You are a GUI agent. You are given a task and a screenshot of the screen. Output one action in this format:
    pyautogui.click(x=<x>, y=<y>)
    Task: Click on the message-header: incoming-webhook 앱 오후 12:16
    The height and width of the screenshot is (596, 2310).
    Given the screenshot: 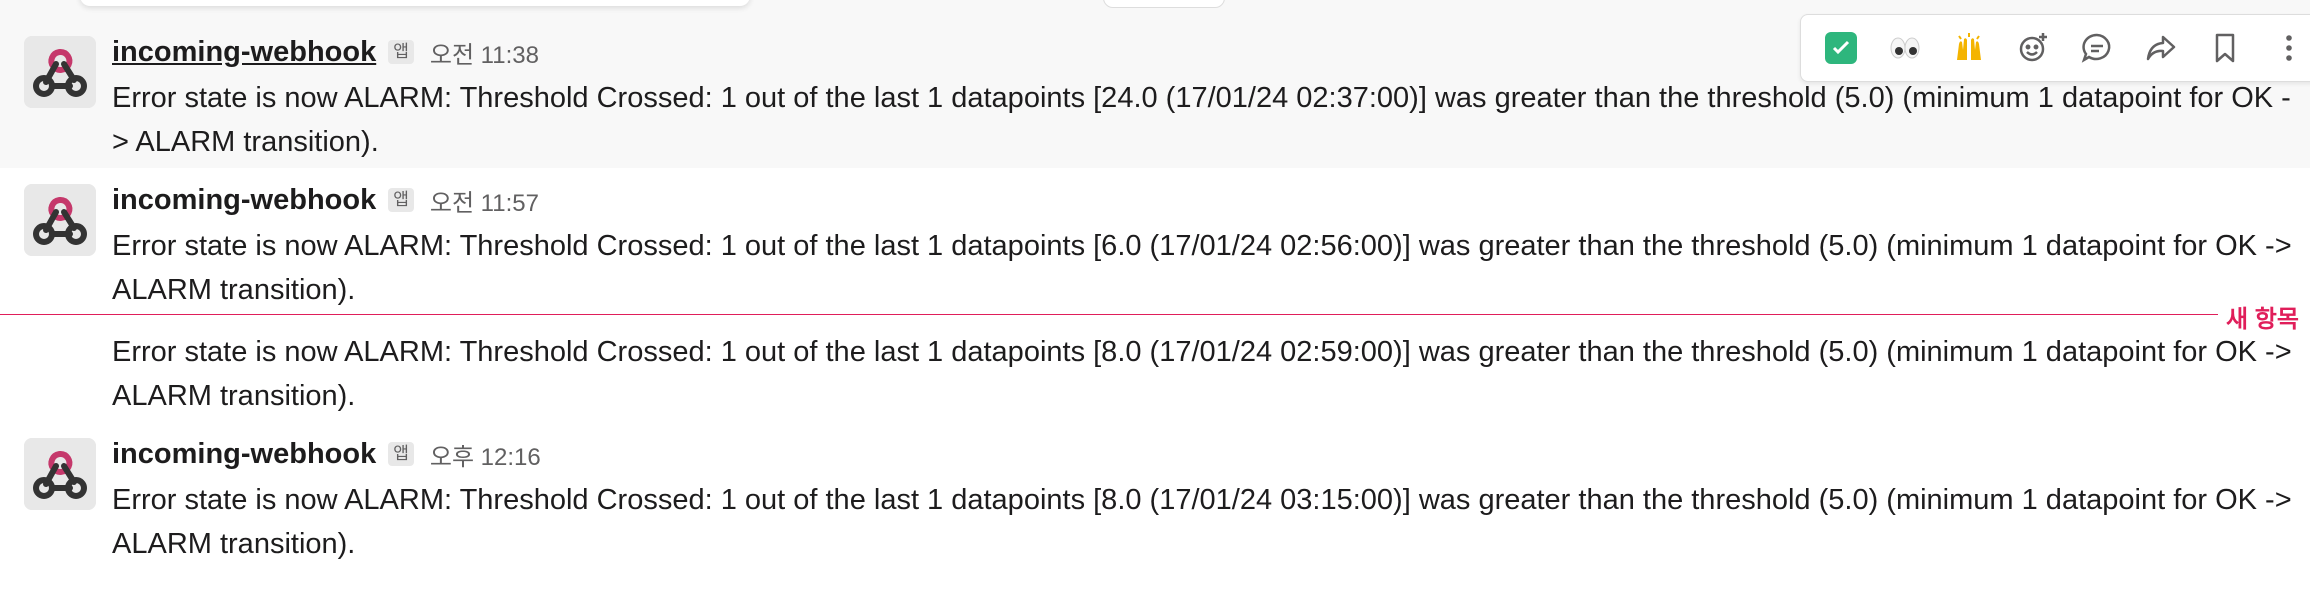 What is the action you would take?
    pyautogui.click(x=326, y=454)
    